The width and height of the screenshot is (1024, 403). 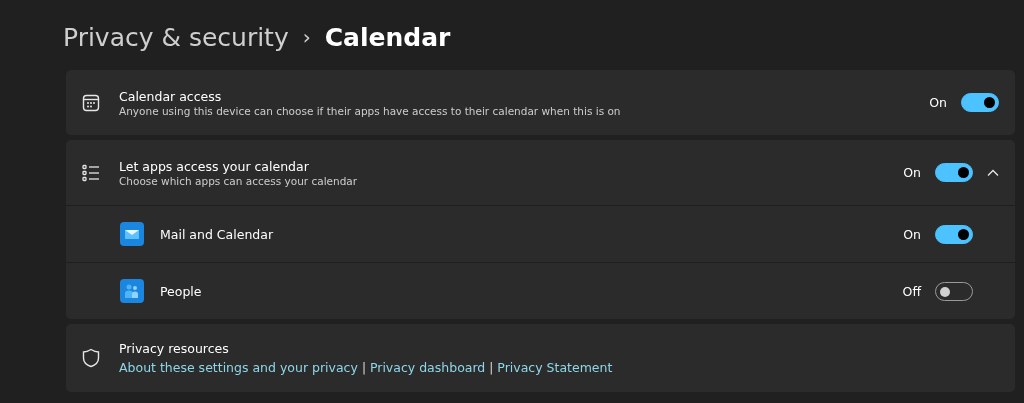 I want to click on privacy-link: About these settings and your privacy, so click(x=238, y=367).